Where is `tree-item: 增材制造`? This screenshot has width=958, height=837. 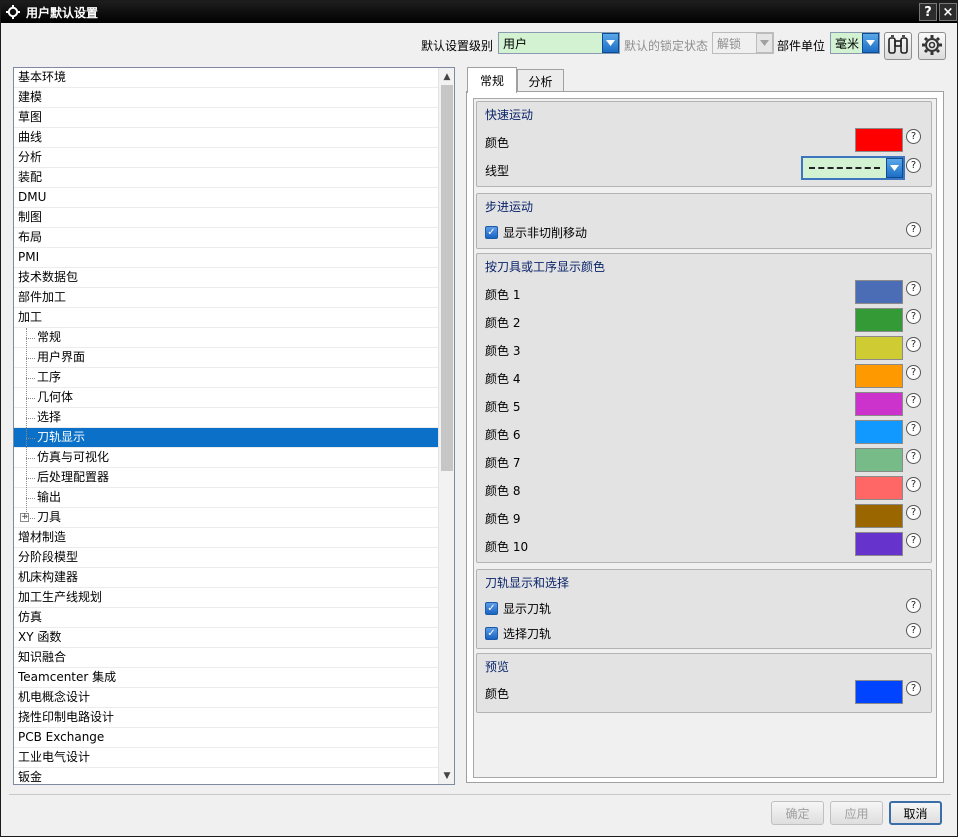
tree-item: 增材制造 is located at coordinates (226, 538).